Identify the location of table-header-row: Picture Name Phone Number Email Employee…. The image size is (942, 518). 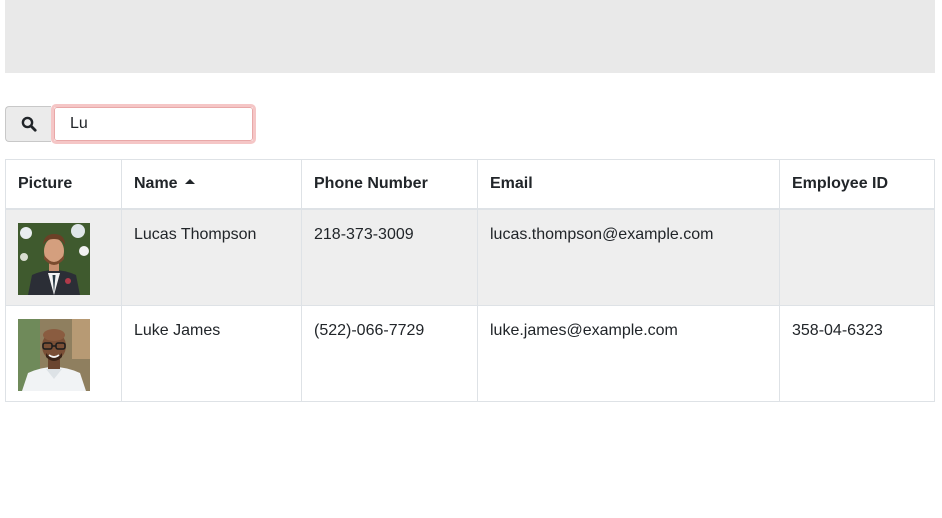
(470, 184).